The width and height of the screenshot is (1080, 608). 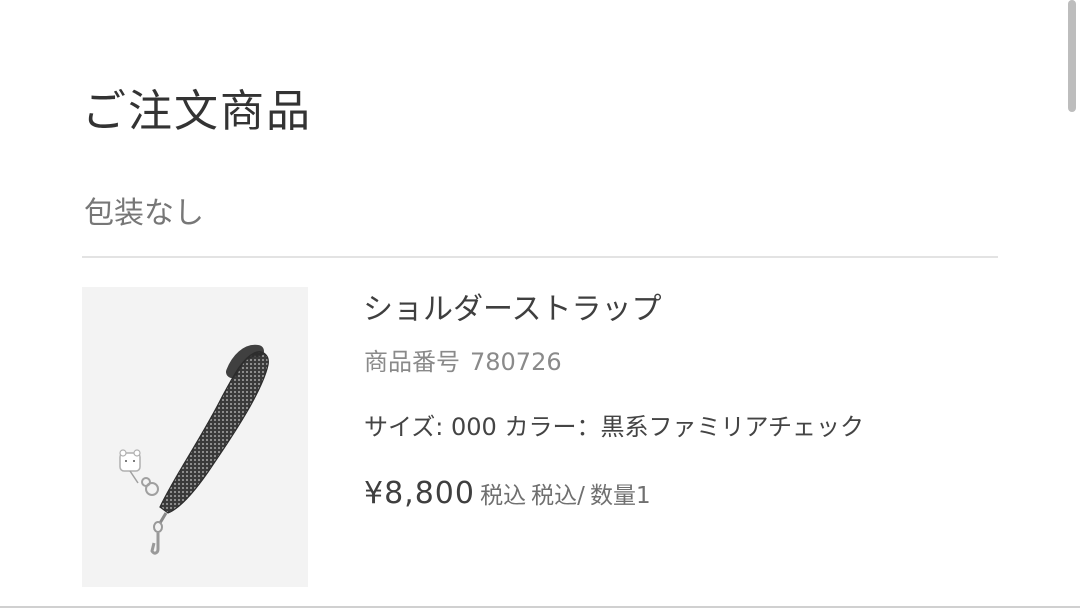 I want to click on product-image, so click(x=195, y=437).